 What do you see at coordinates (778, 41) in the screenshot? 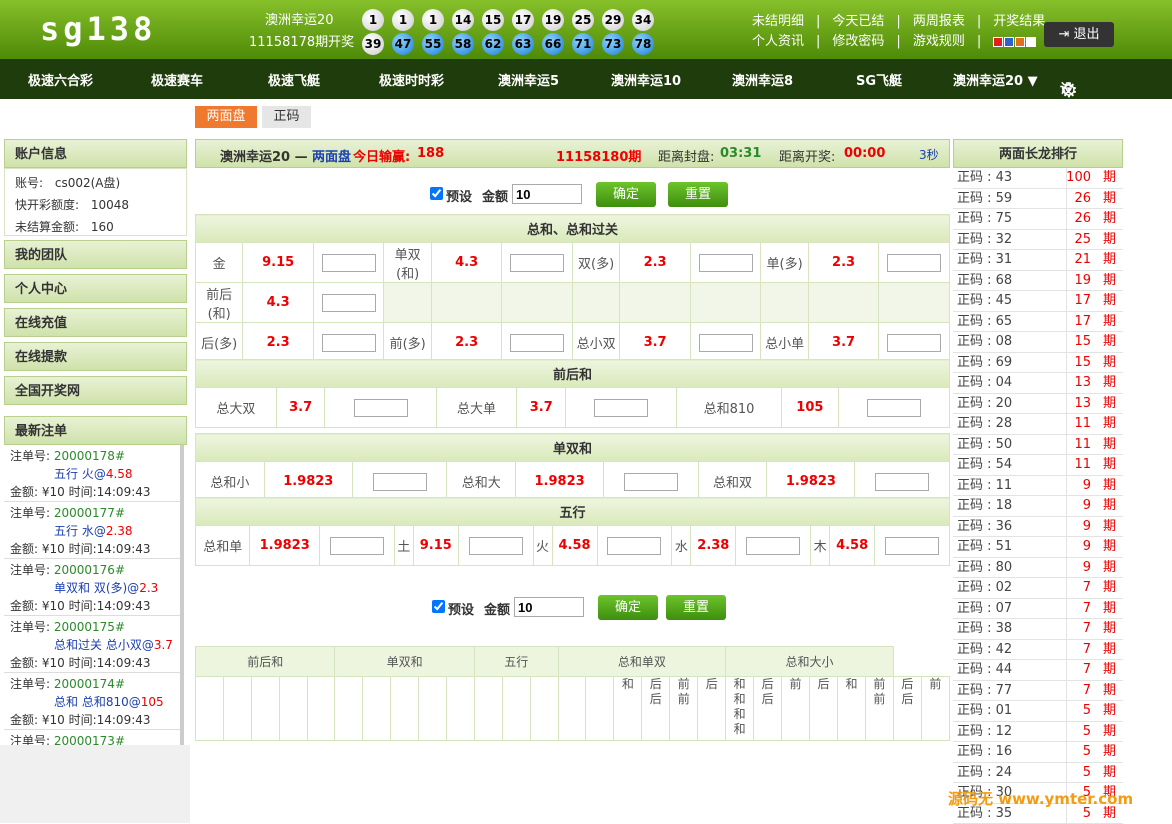
I see `top-link: 个人资讯` at bounding box center [778, 41].